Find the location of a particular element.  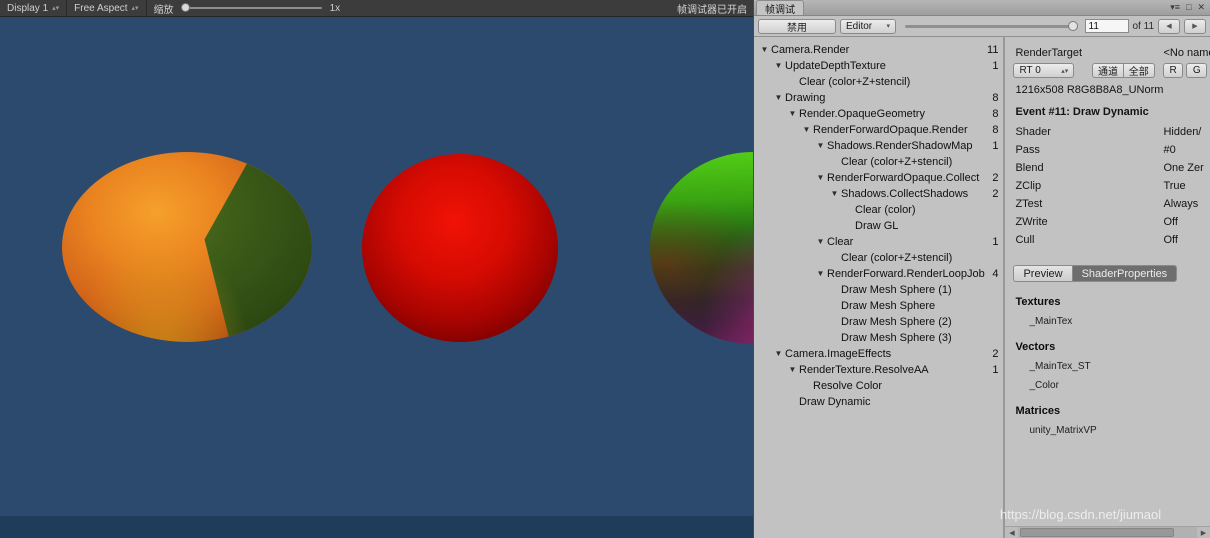

frame-debugger-tab: 帧调试 is located at coordinates (780, 8).